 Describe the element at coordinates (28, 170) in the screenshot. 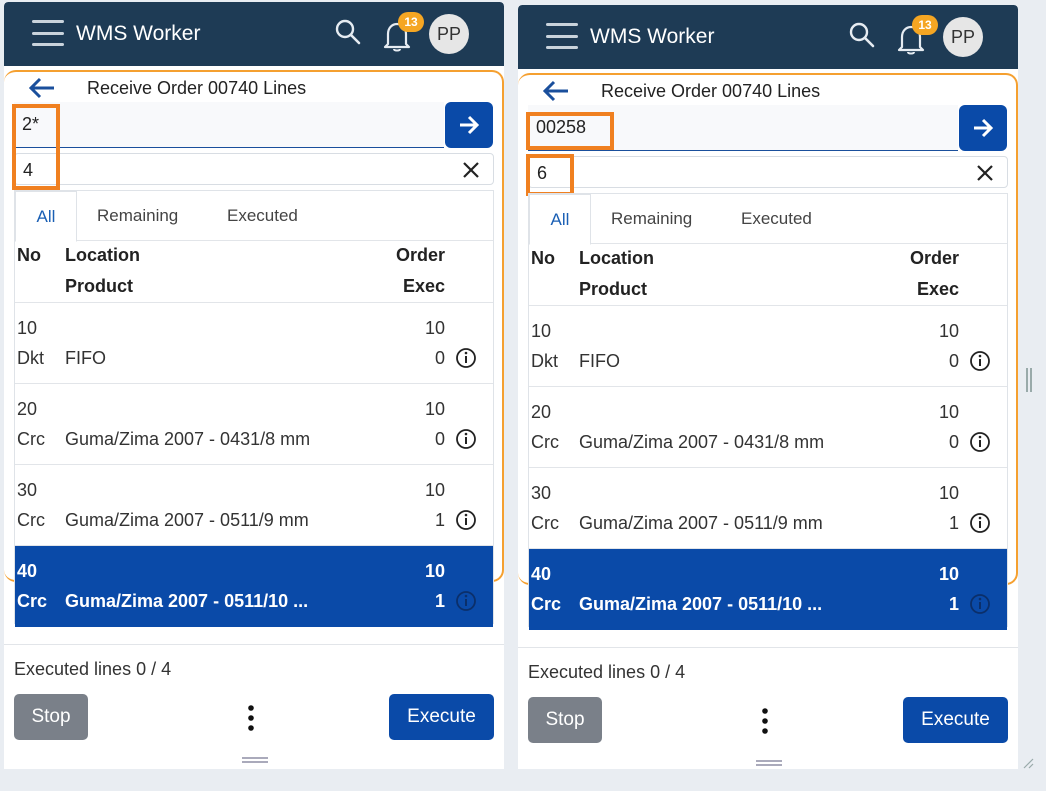

I see `quantity-value: 4` at that location.